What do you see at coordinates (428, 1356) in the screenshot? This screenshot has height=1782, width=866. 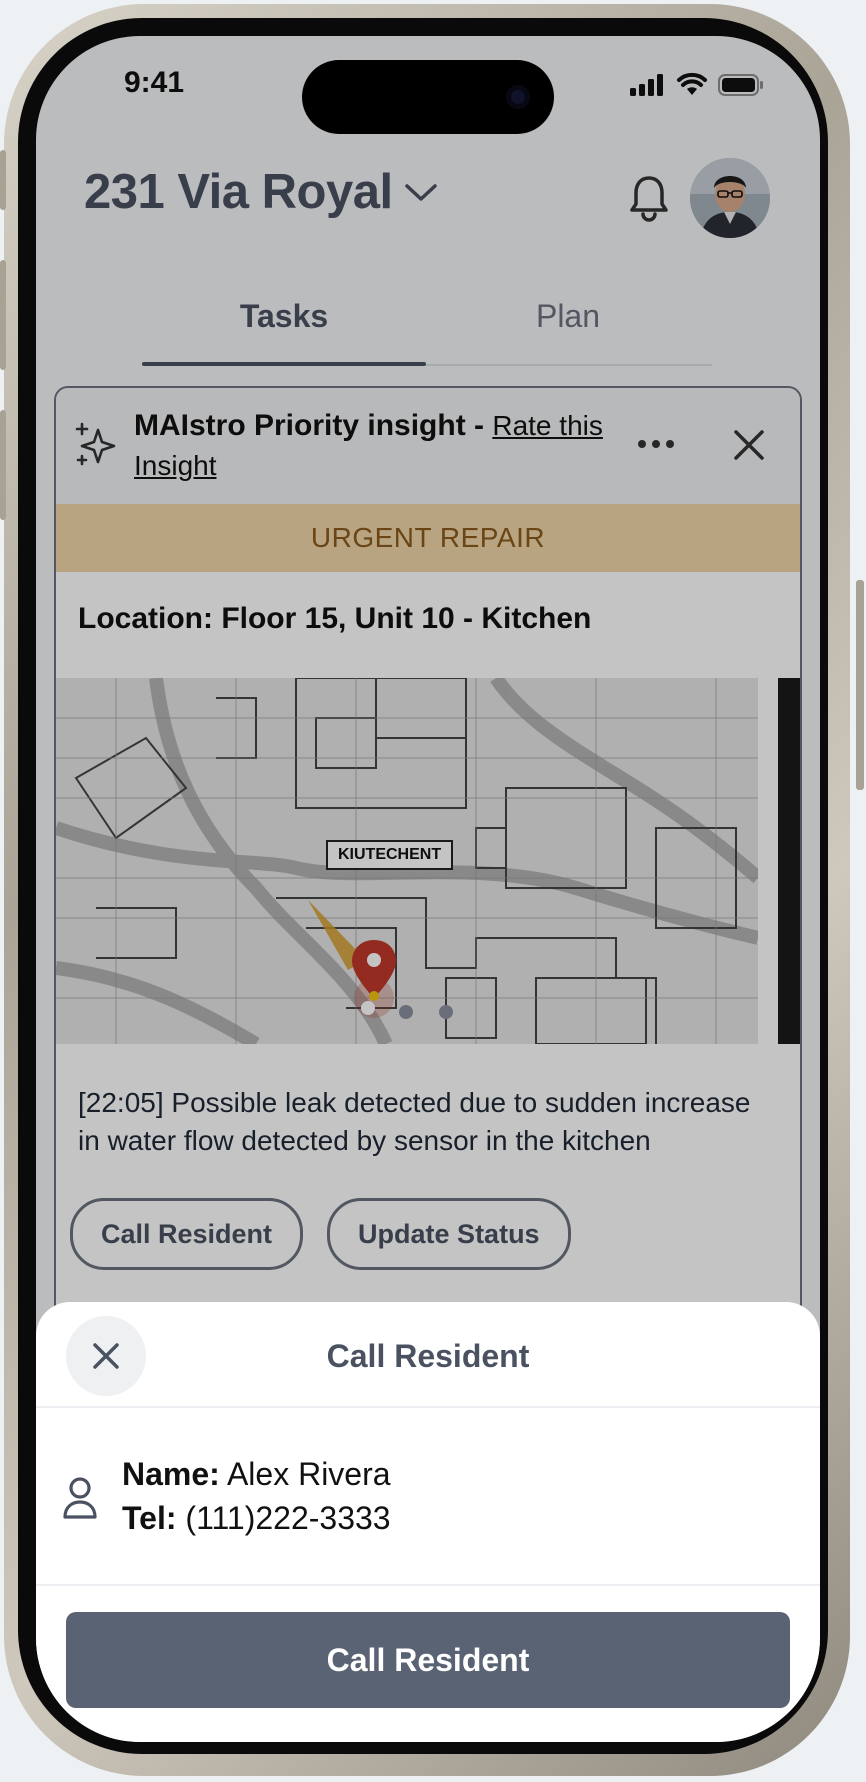 I see `sheet-title: Call Resident` at bounding box center [428, 1356].